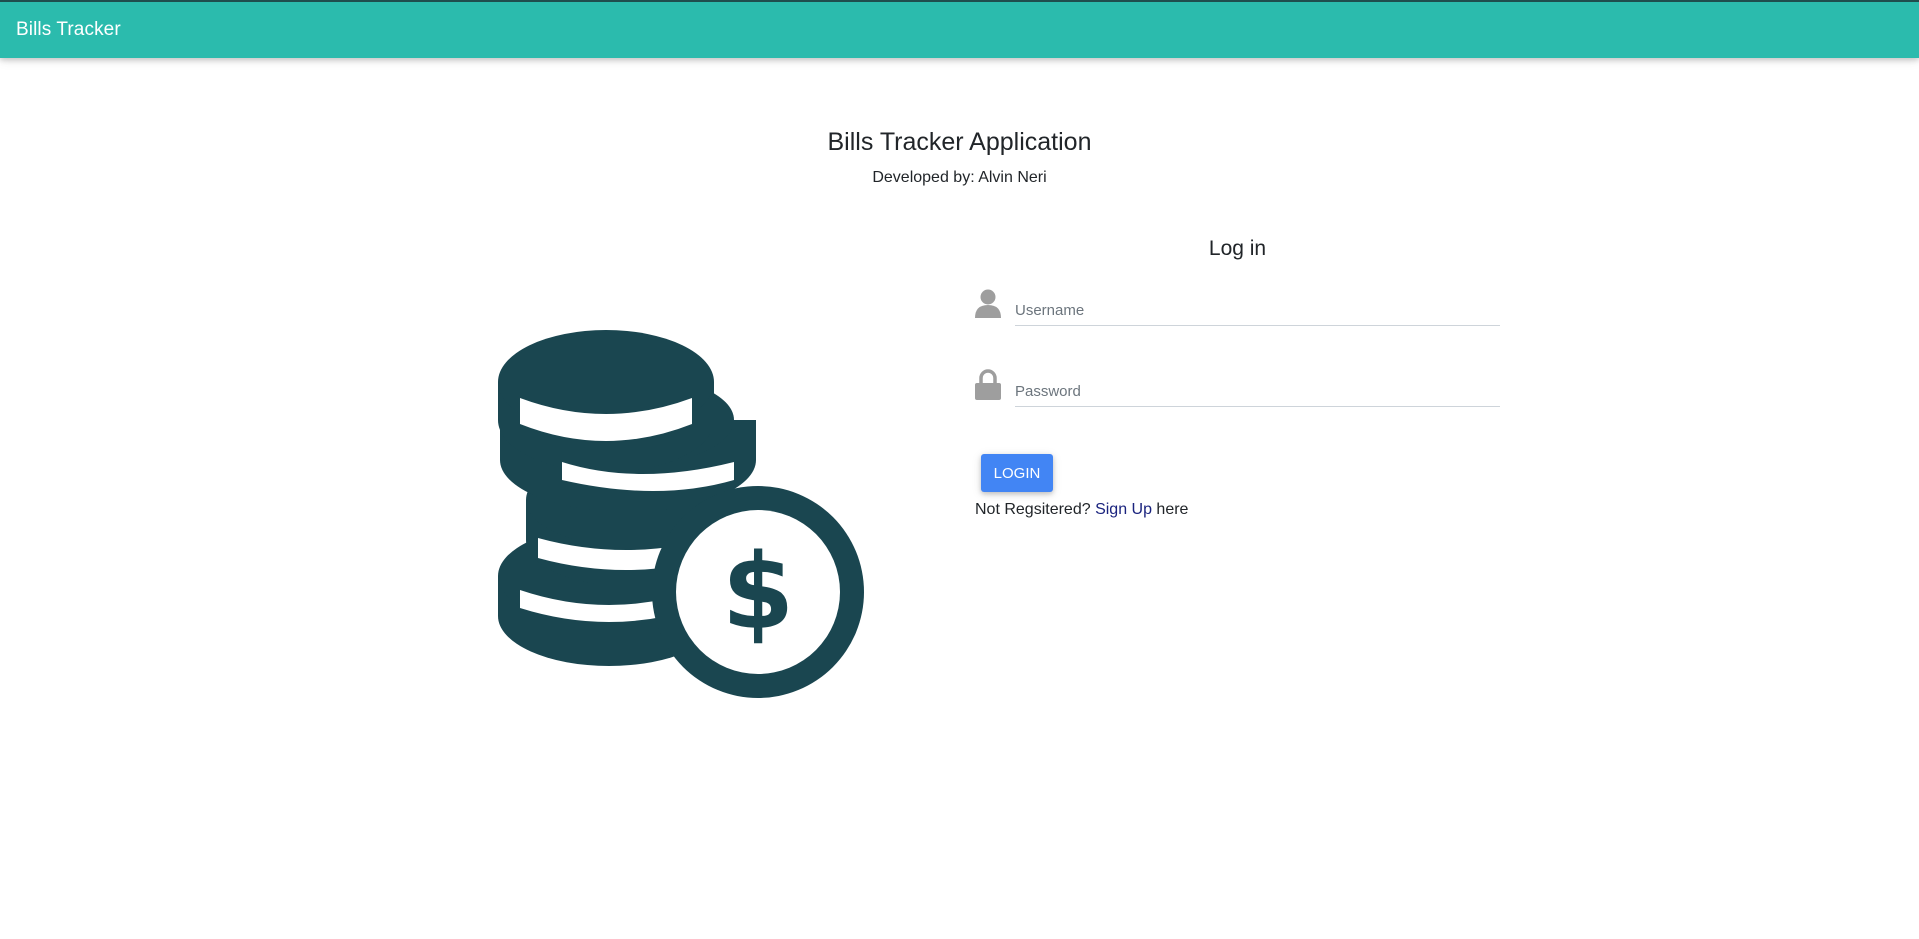 The width and height of the screenshot is (1919, 939). What do you see at coordinates (1170, 509) in the screenshot?
I see `signup-suffix-text: here` at bounding box center [1170, 509].